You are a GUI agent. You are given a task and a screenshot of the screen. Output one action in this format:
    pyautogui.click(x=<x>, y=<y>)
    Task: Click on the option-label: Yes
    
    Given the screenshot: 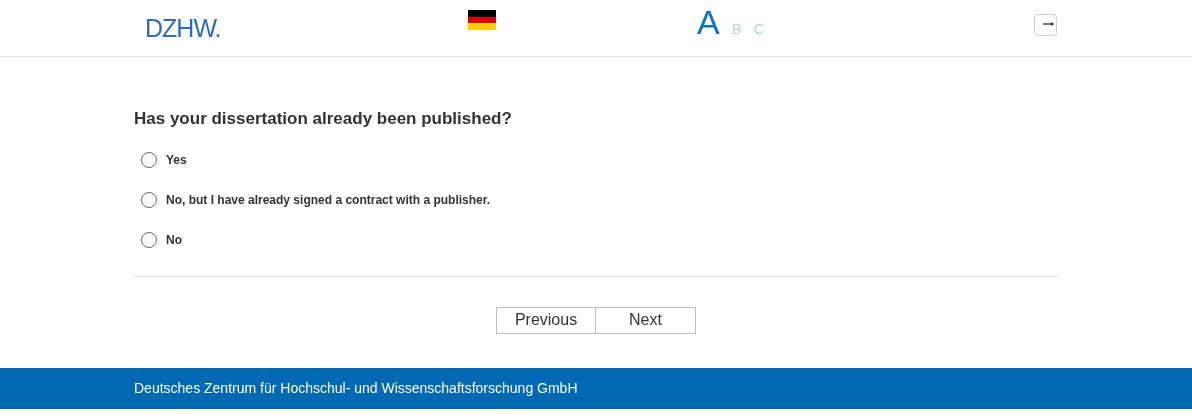 What is the action you would take?
    pyautogui.click(x=176, y=160)
    